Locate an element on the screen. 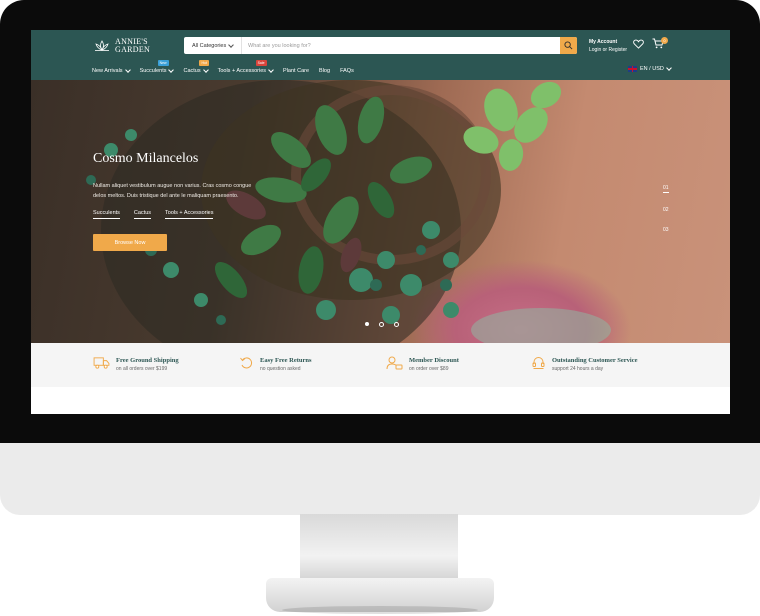 The image size is (760, 616). logo-line-2: GARDEN is located at coordinates (133, 49).